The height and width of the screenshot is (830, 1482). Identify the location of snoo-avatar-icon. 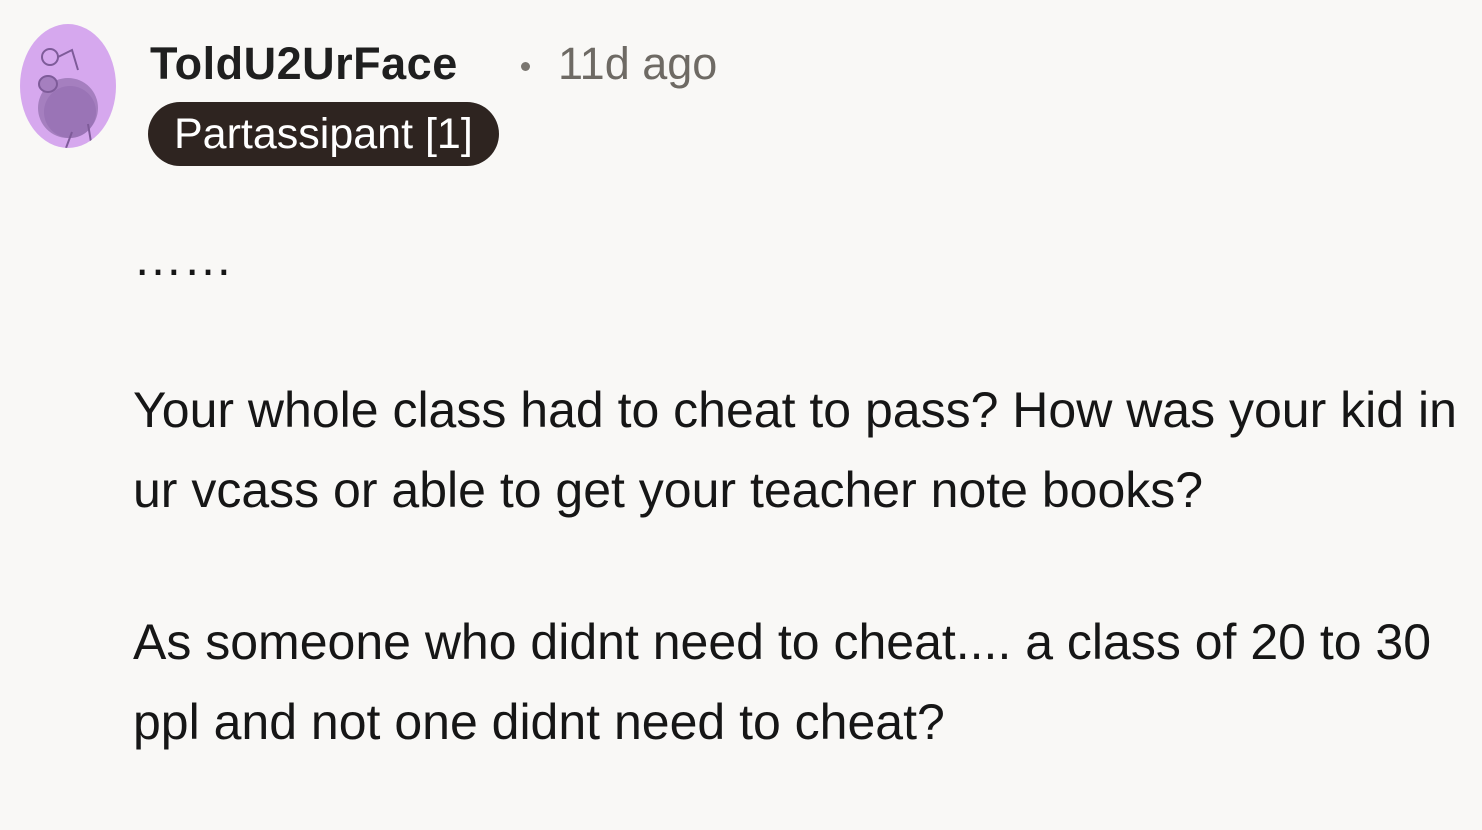
(68, 98).